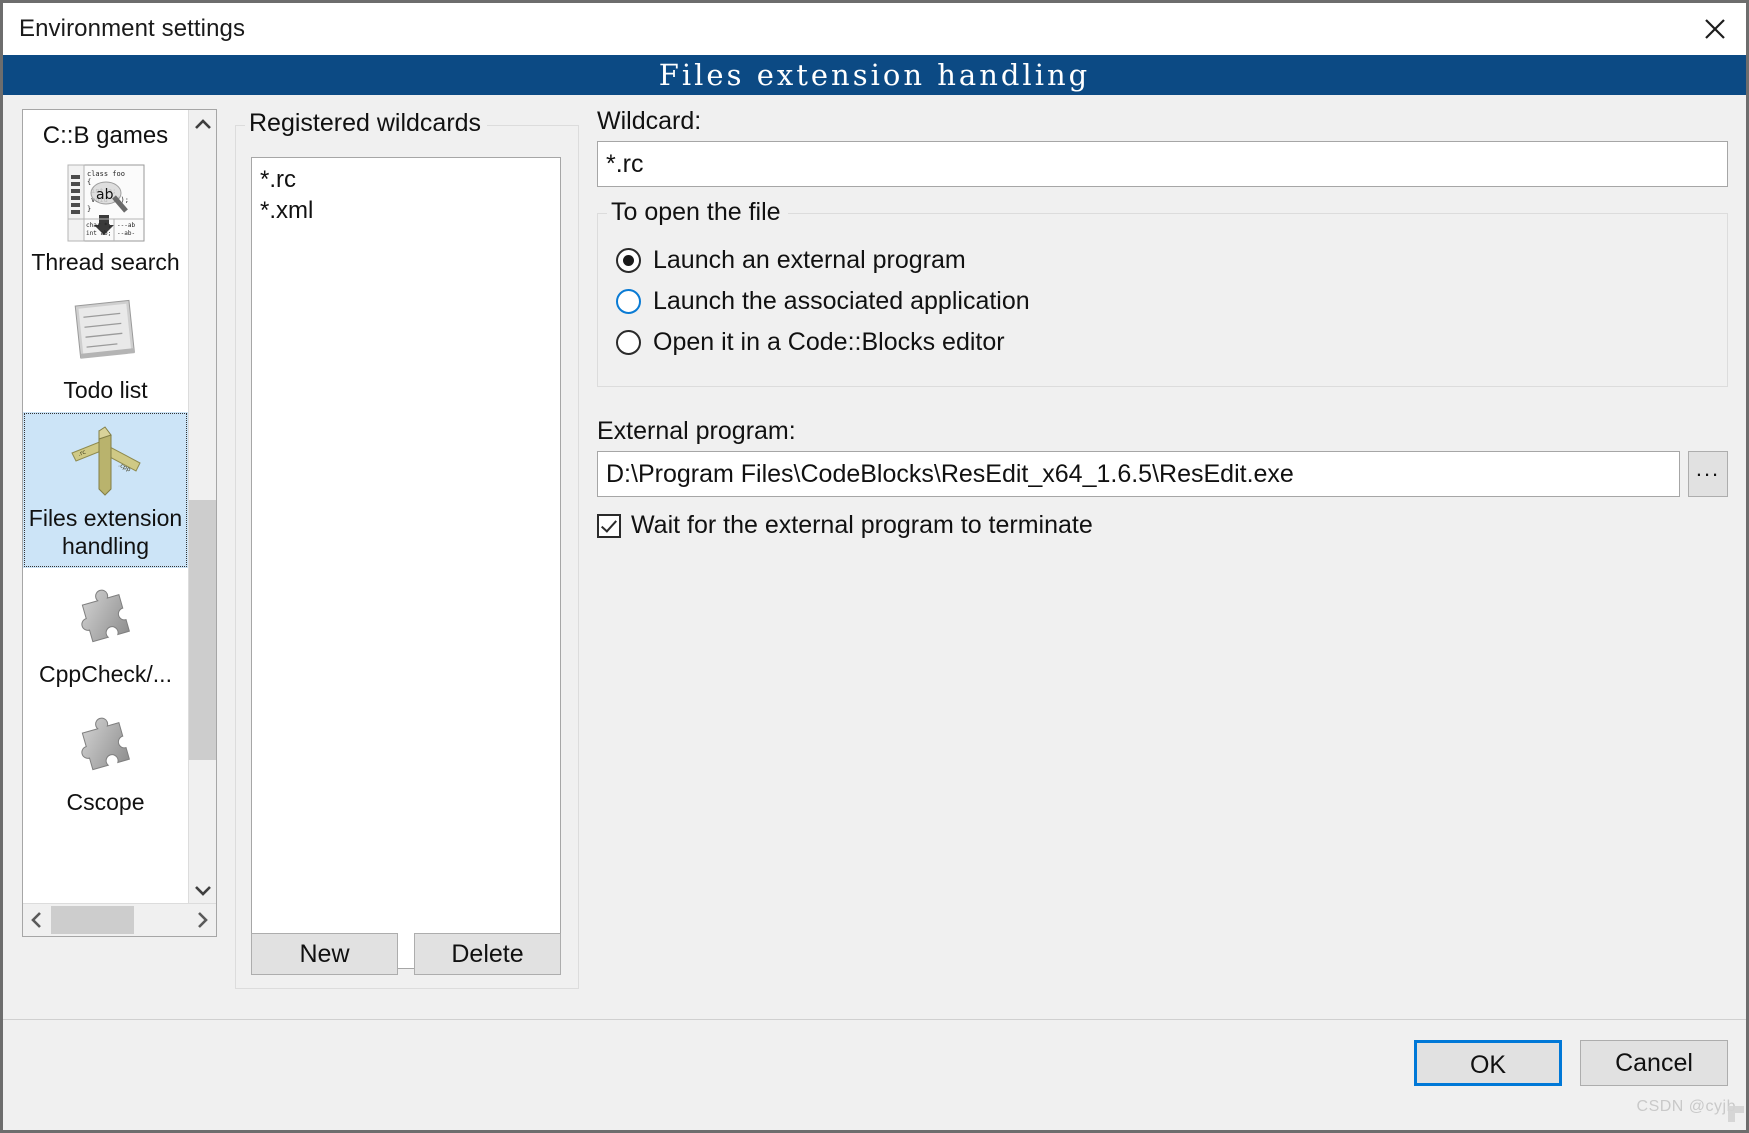 Image resolution: width=1749 pixels, height=1133 pixels. What do you see at coordinates (105, 135) in the screenshot?
I see `category-group-title: C::B games` at bounding box center [105, 135].